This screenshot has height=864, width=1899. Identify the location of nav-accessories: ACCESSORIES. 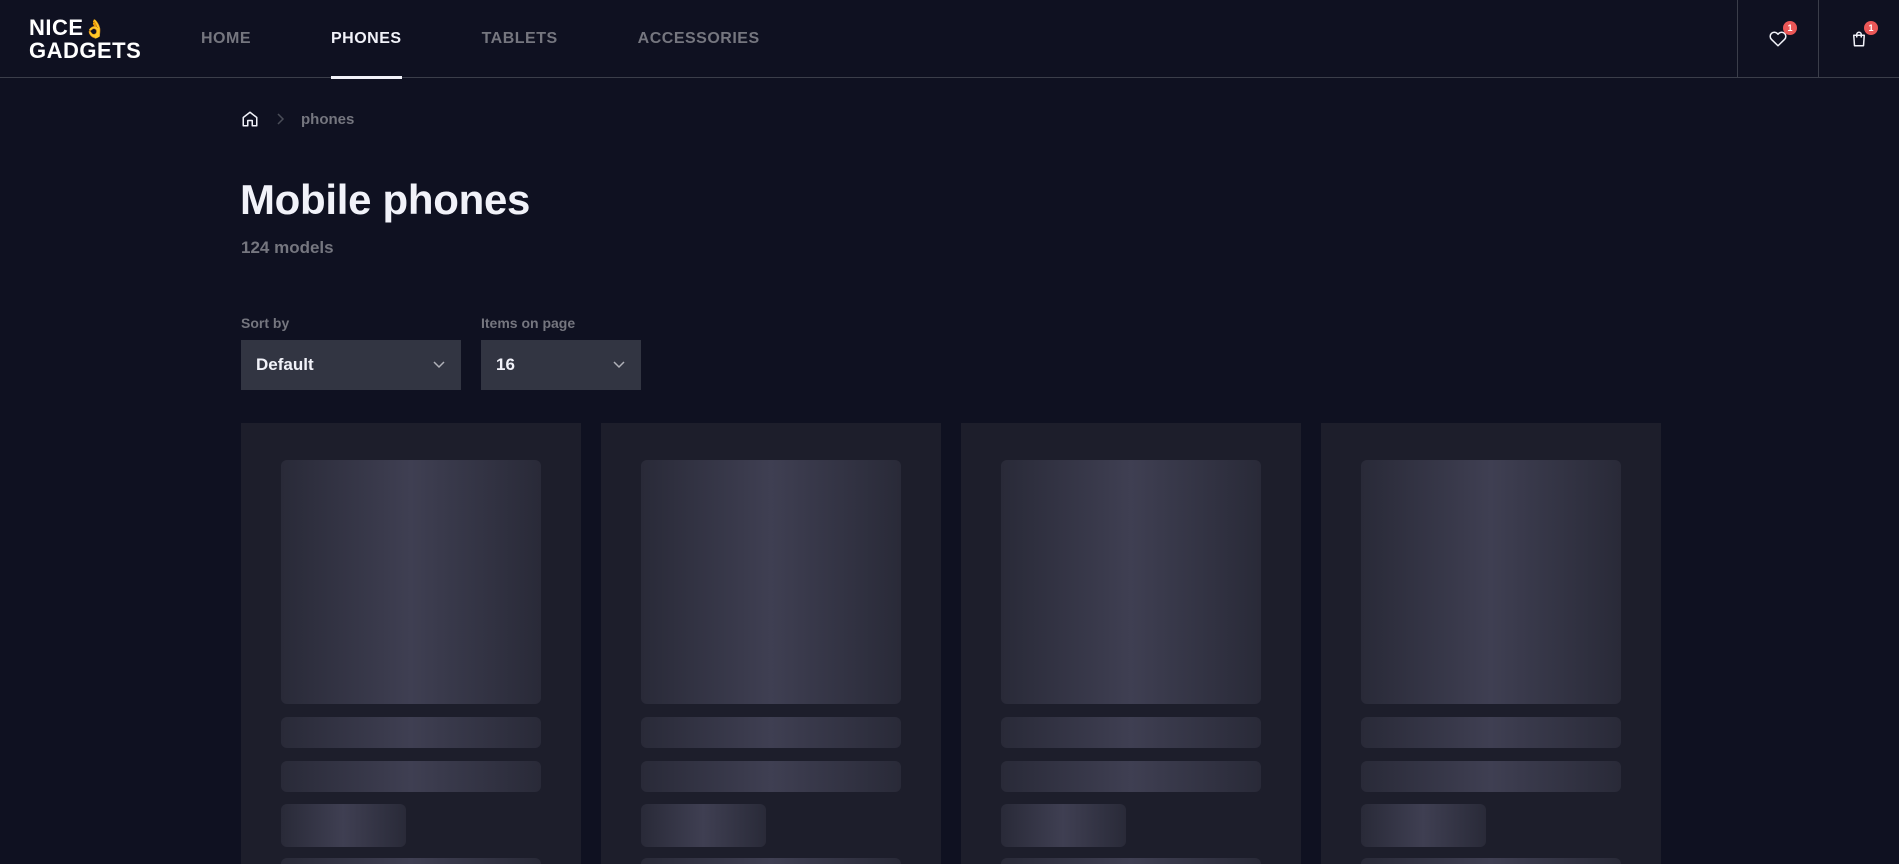
(699, 39).